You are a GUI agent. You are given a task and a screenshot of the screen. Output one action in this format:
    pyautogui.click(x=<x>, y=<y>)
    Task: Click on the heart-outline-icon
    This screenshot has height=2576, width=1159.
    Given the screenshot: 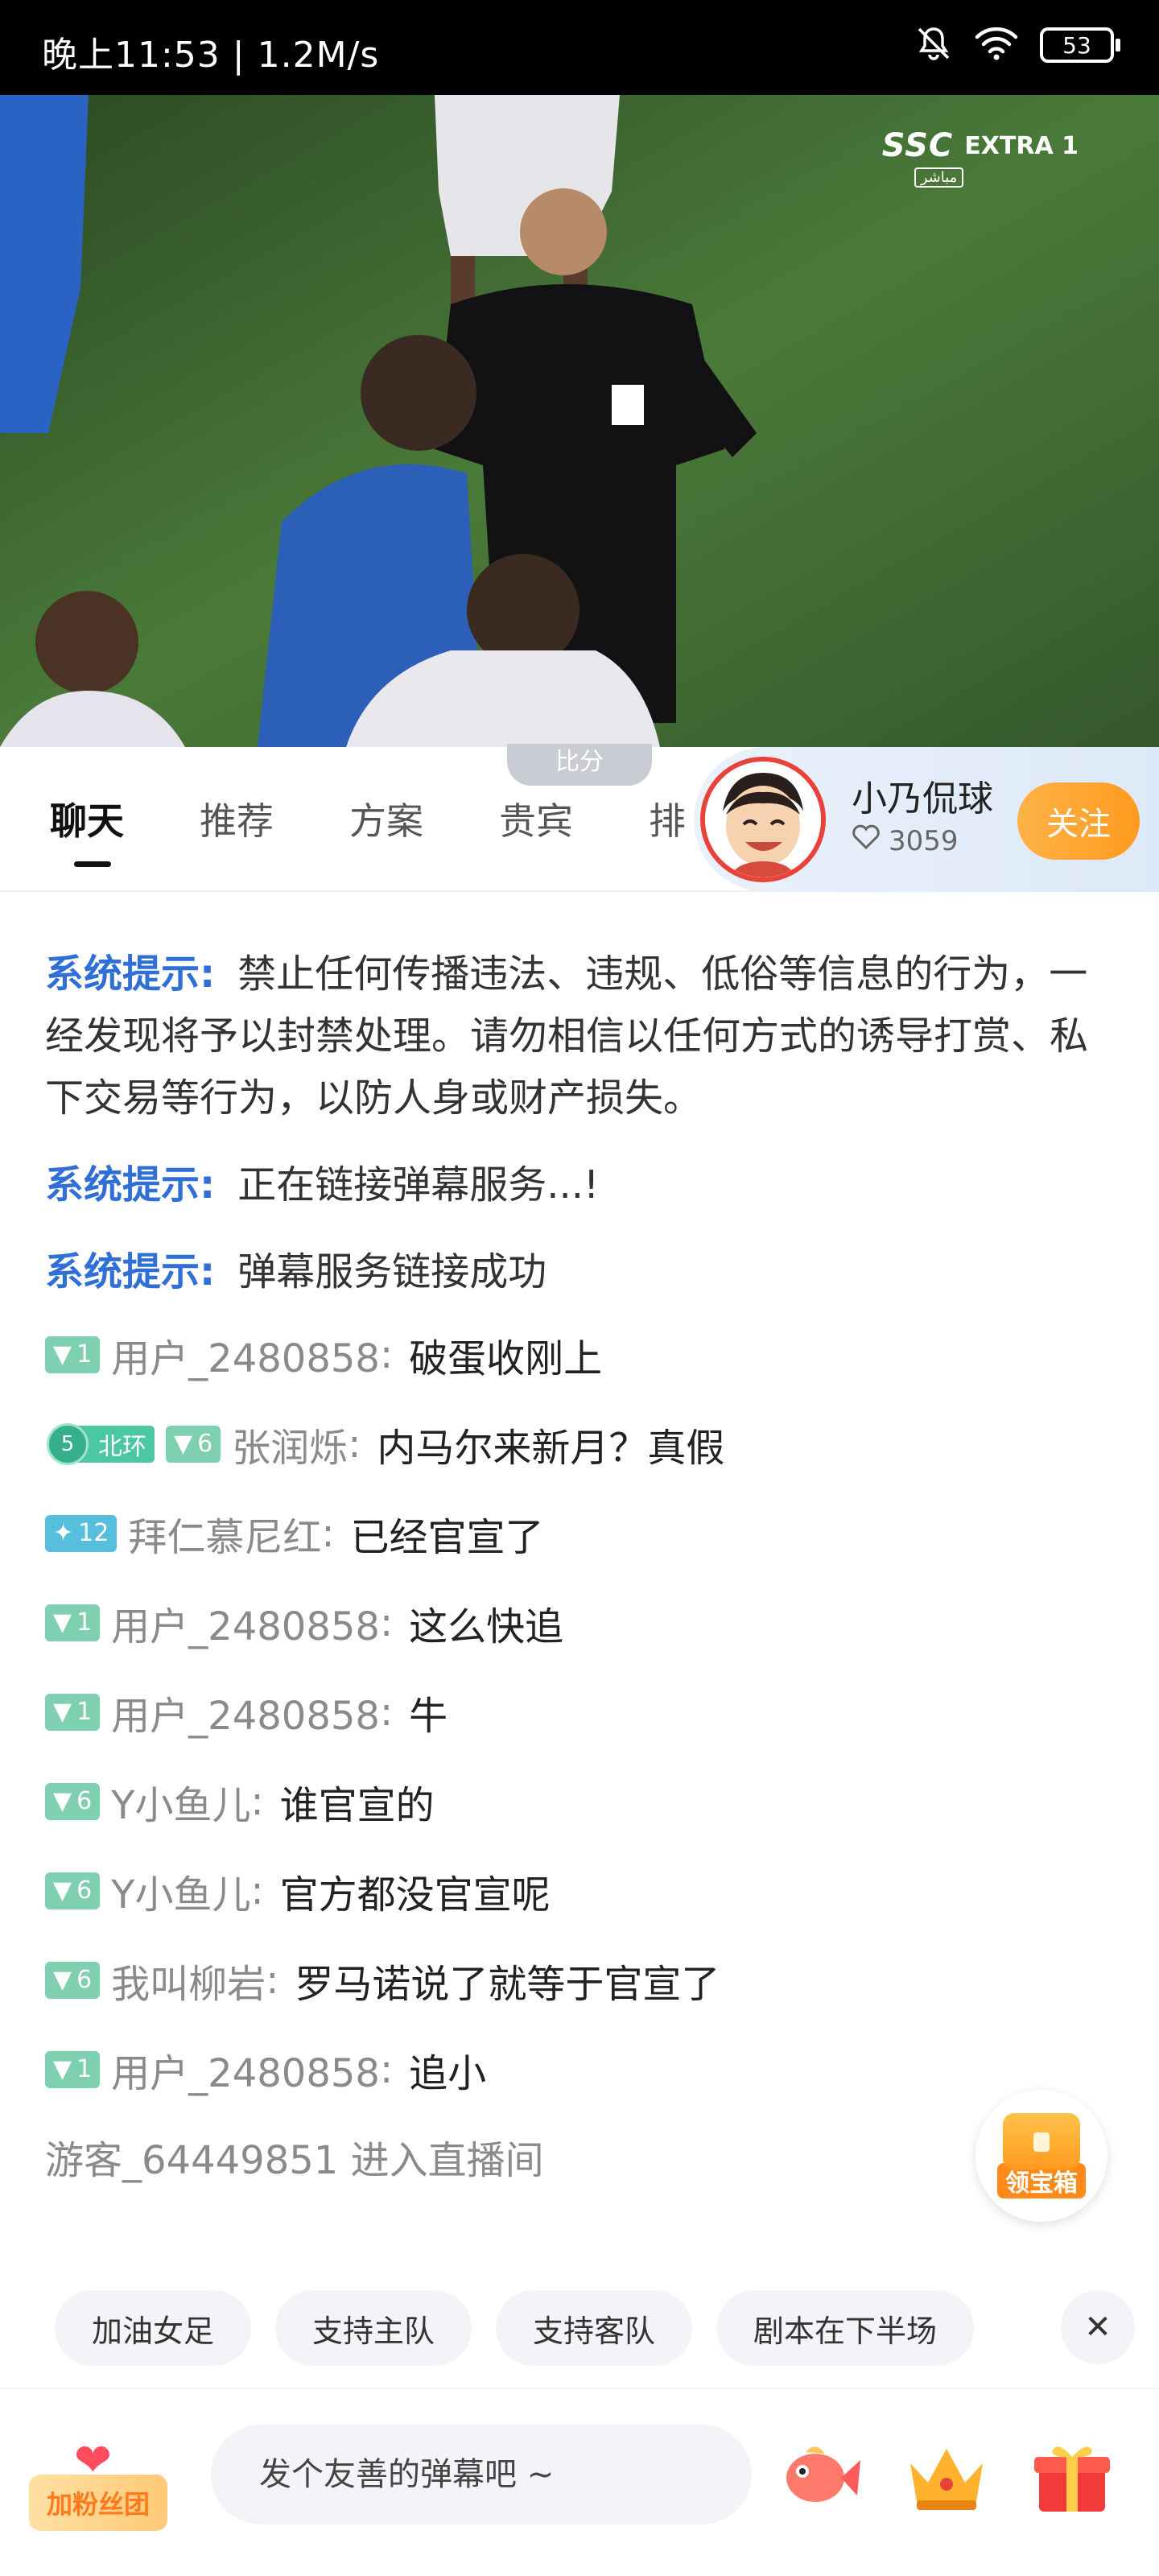 What is the action you would take?
    pyautogui.click(x=866, y=841)
    